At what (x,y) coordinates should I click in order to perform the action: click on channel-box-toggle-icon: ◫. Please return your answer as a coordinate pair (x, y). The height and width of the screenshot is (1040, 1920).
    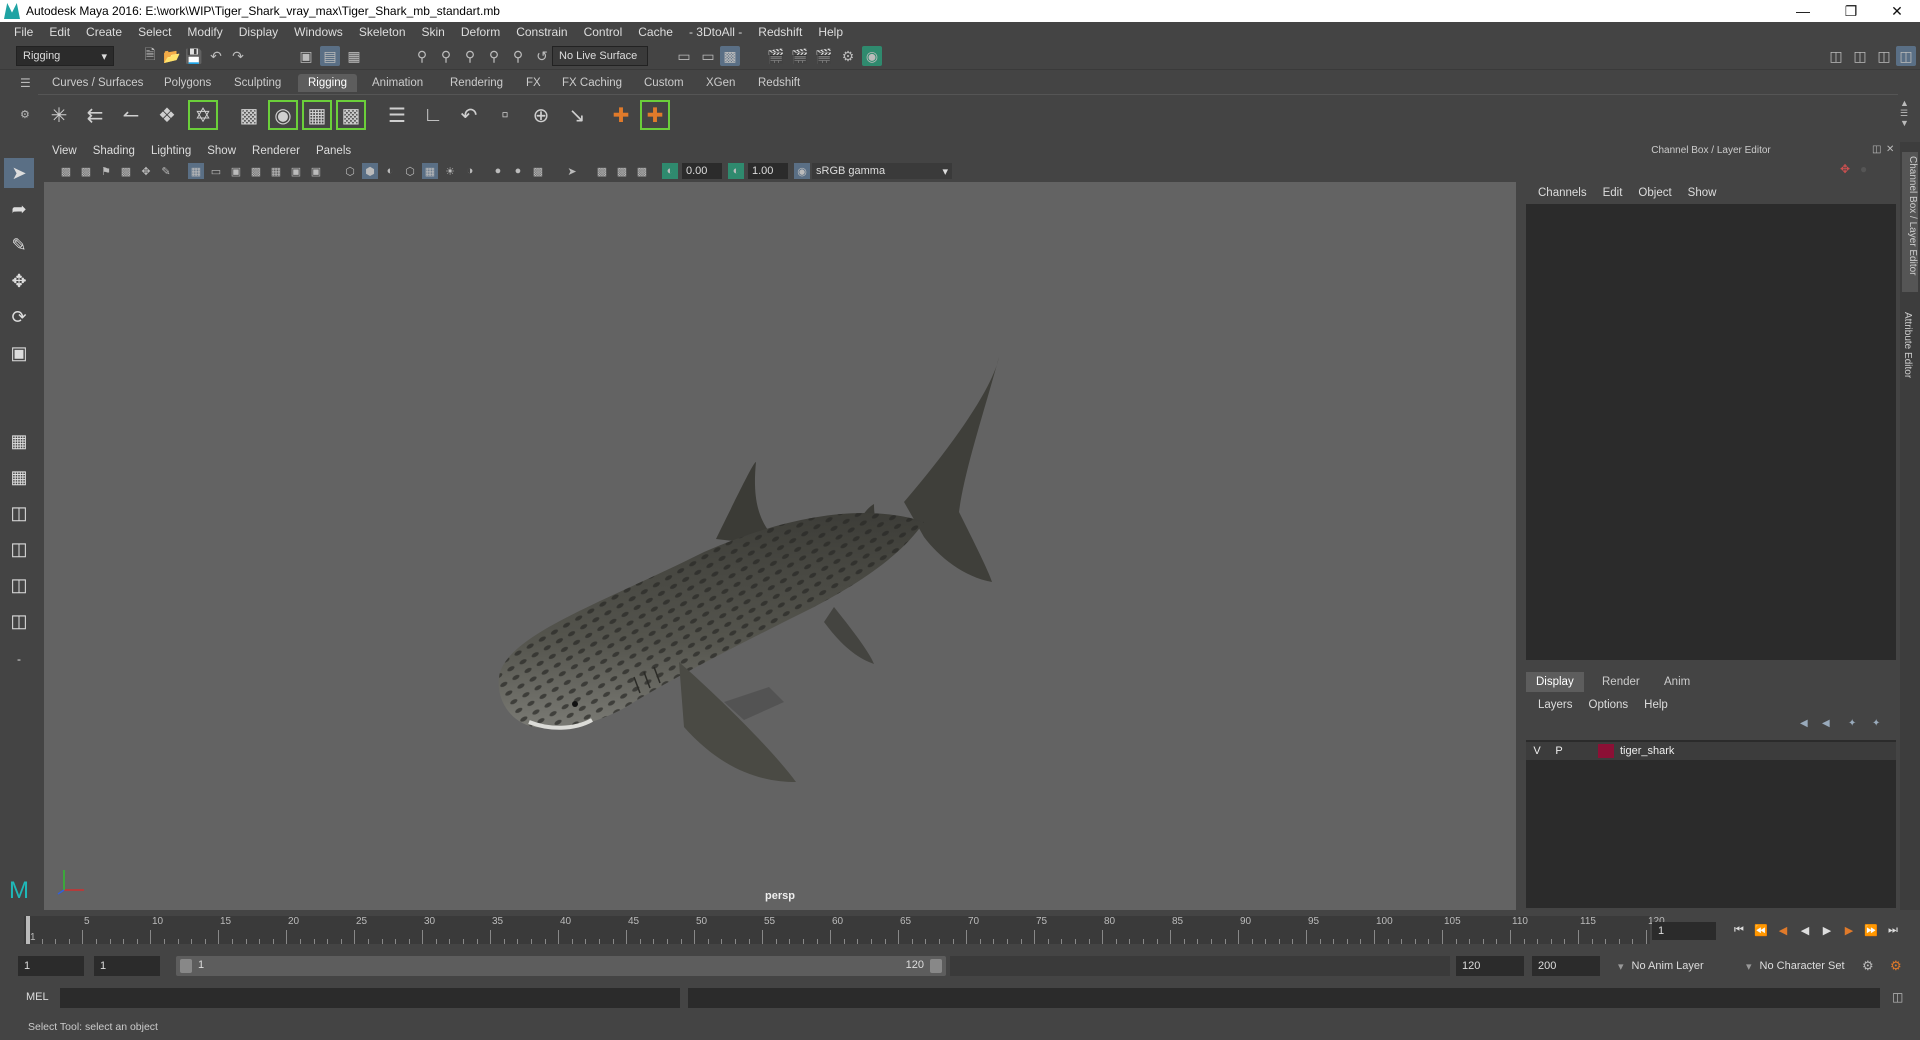
    Looking at the image, I should click on (1906, 56).